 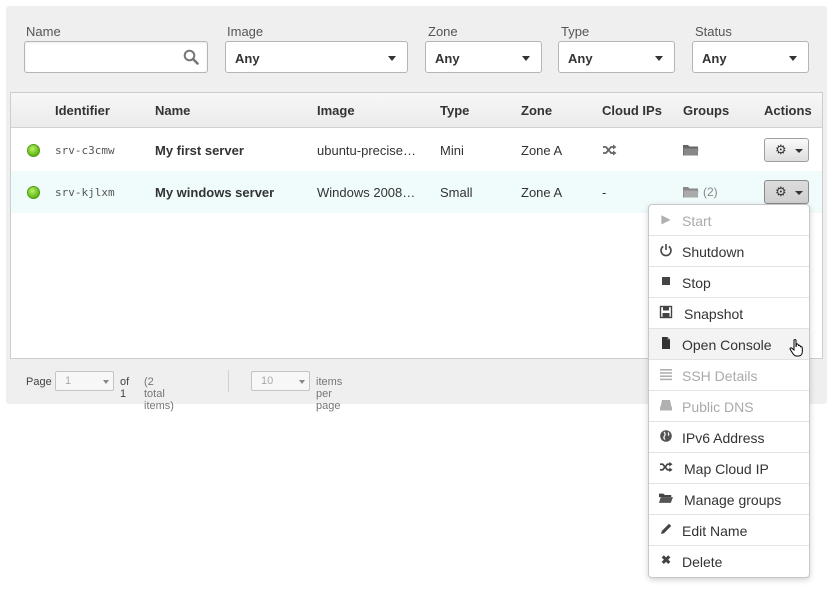 I want to click on zone-filter-value: Any, so click(x=447, y=58).